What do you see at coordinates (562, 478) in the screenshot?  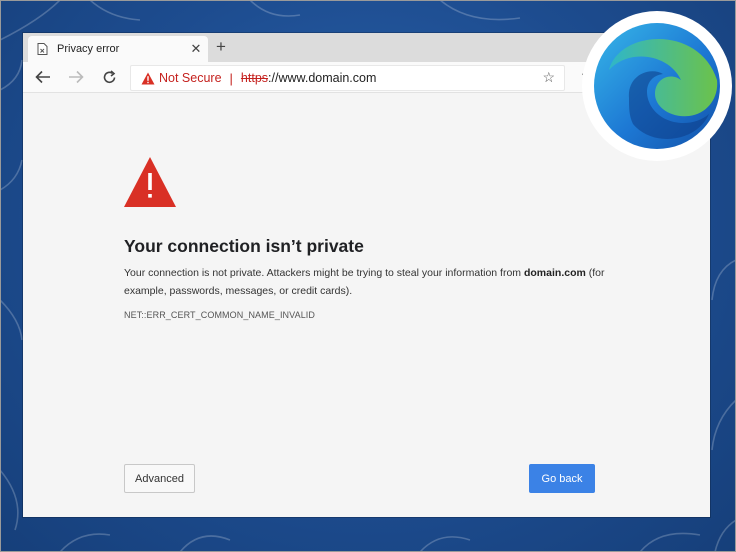 I see `go-back-button: Go back` at bounding box center [562, 478].